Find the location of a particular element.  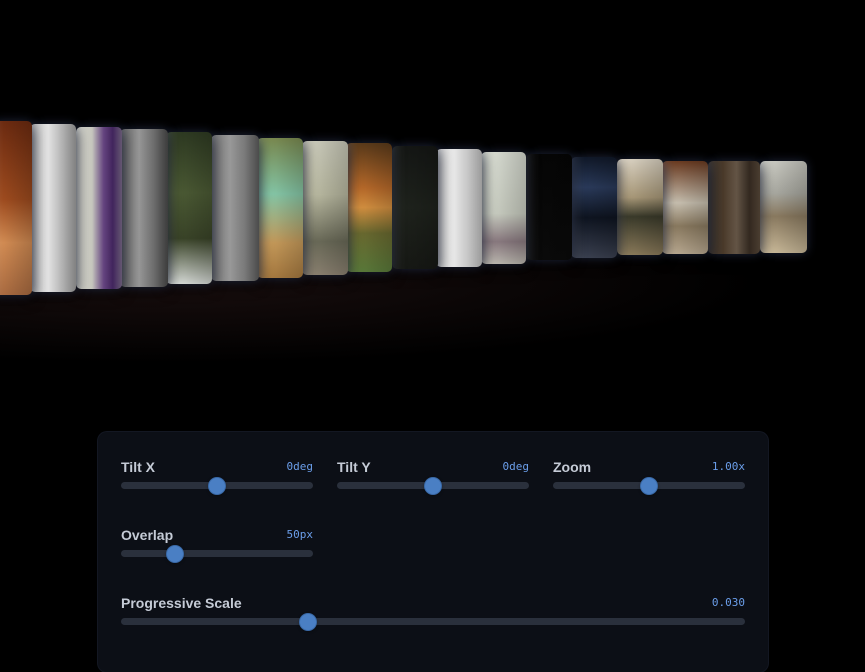

tilt-x-slider-thumb is located at coordinates (217, 486).